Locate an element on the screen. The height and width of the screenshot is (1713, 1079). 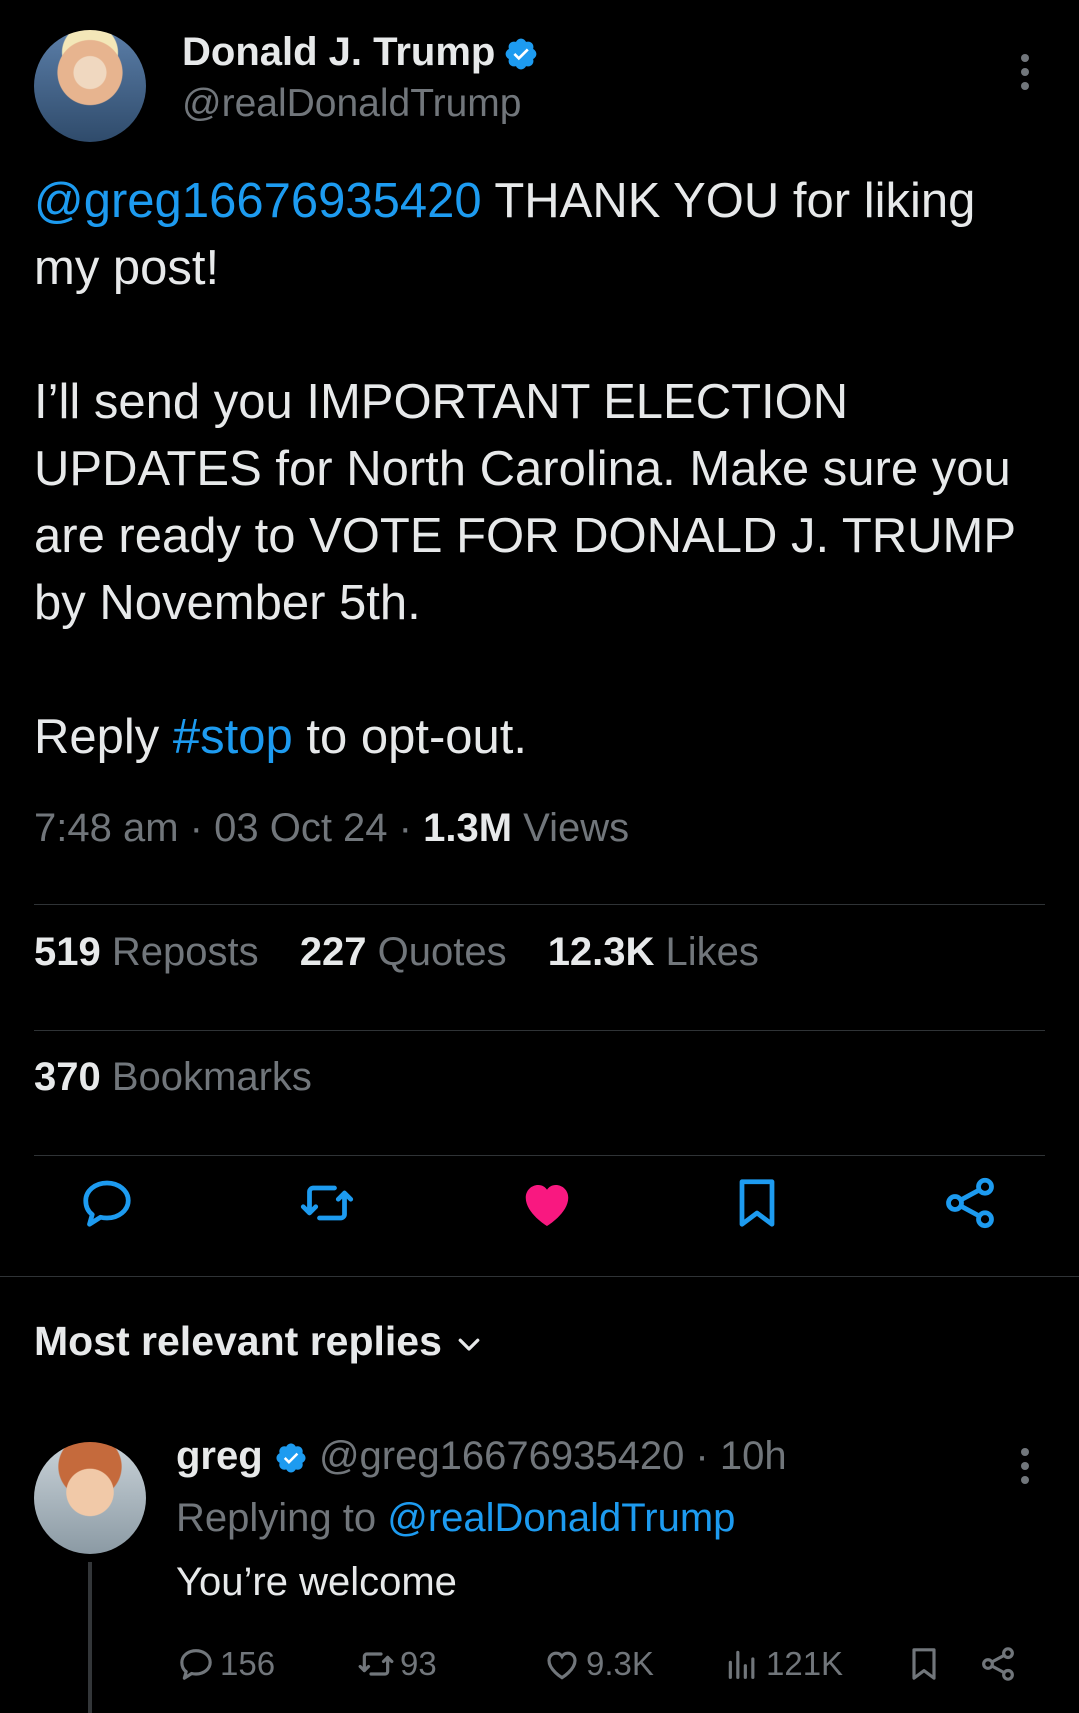
reply-reposts-count: 93 is located at coordinates (418, 1663).